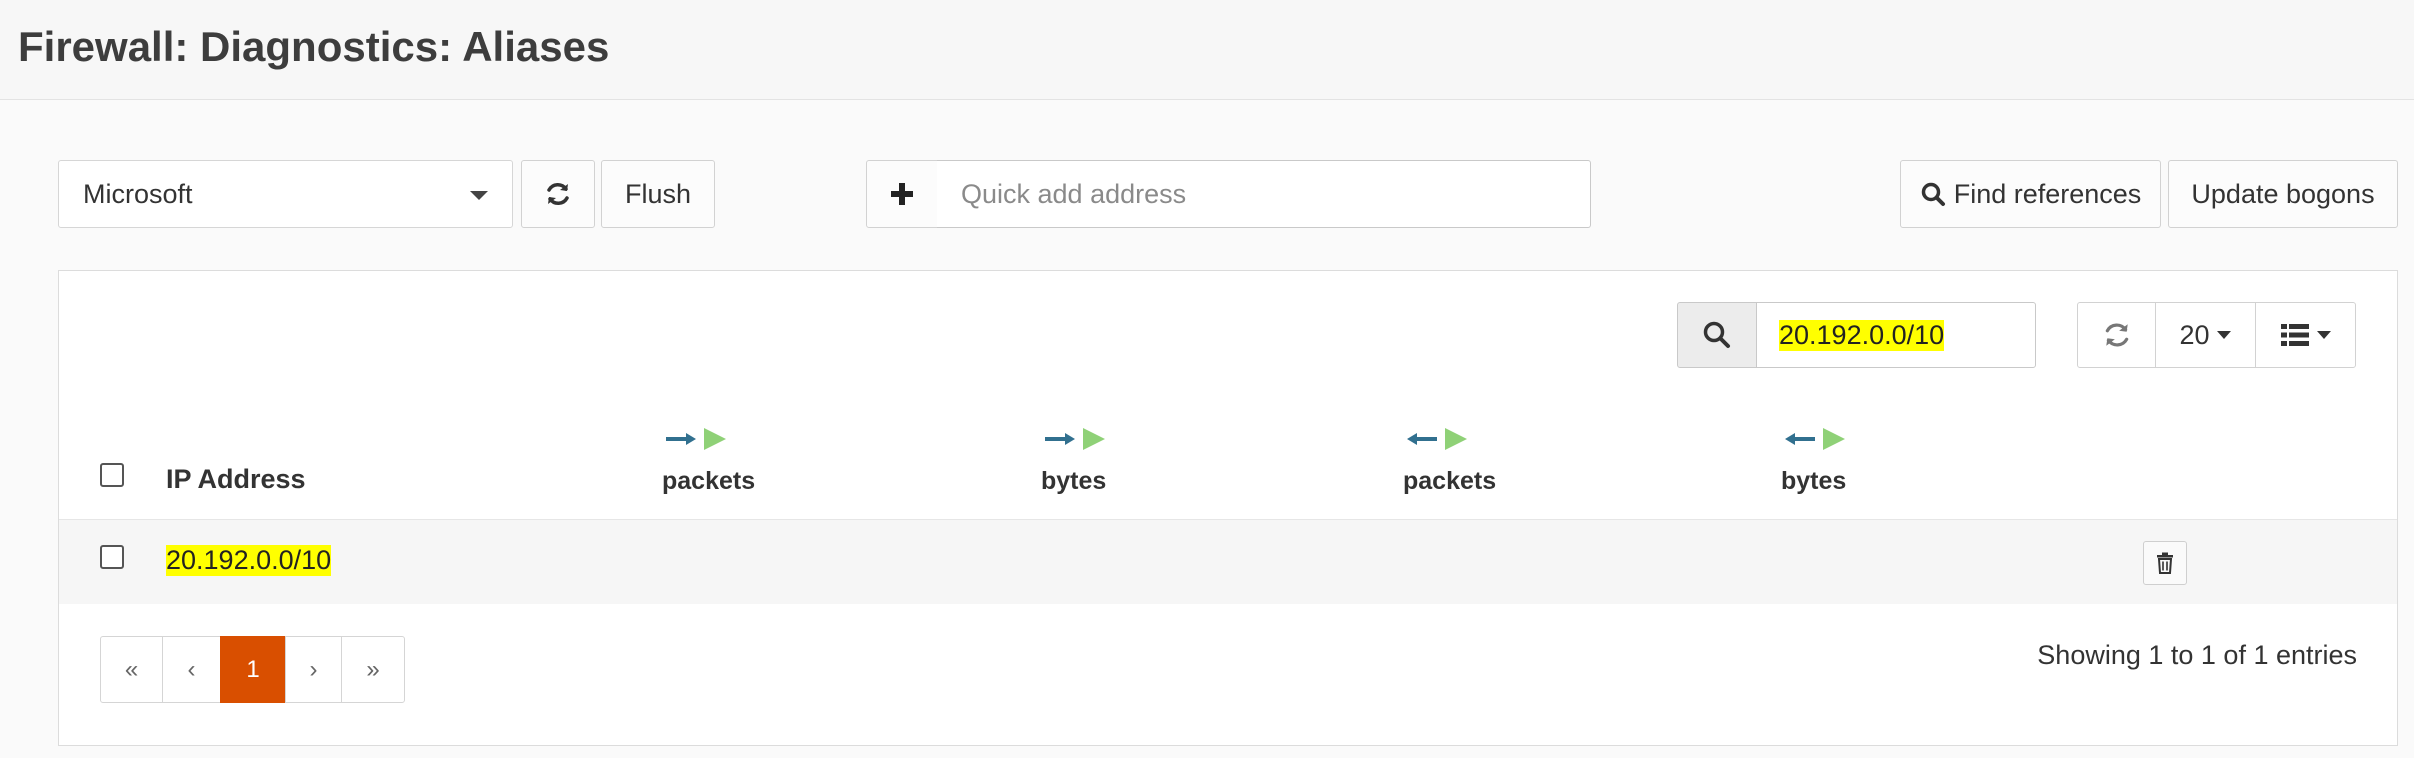  I want to click on grid-search-input: 20.192.0.0/10, so click(1896, 335).